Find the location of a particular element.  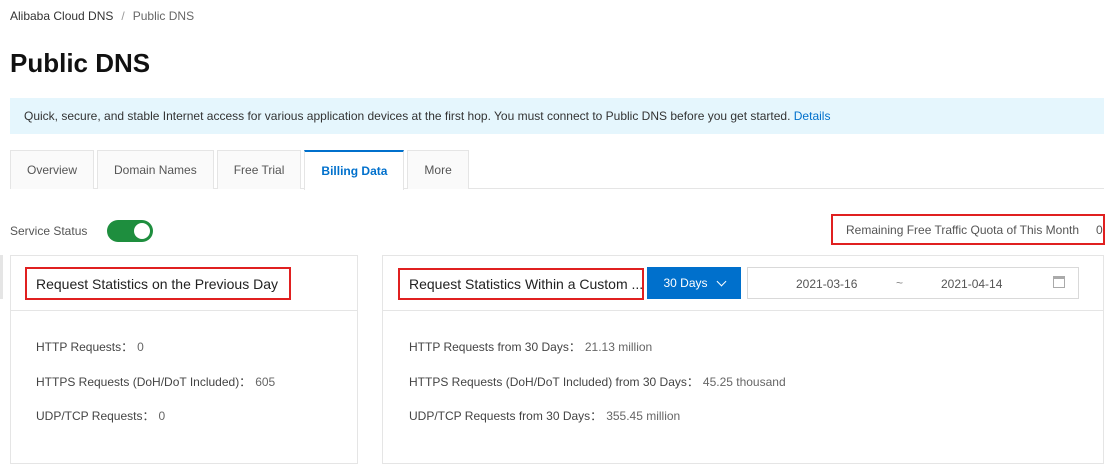

stat-value: 605 is located at coordinates (265, 382).